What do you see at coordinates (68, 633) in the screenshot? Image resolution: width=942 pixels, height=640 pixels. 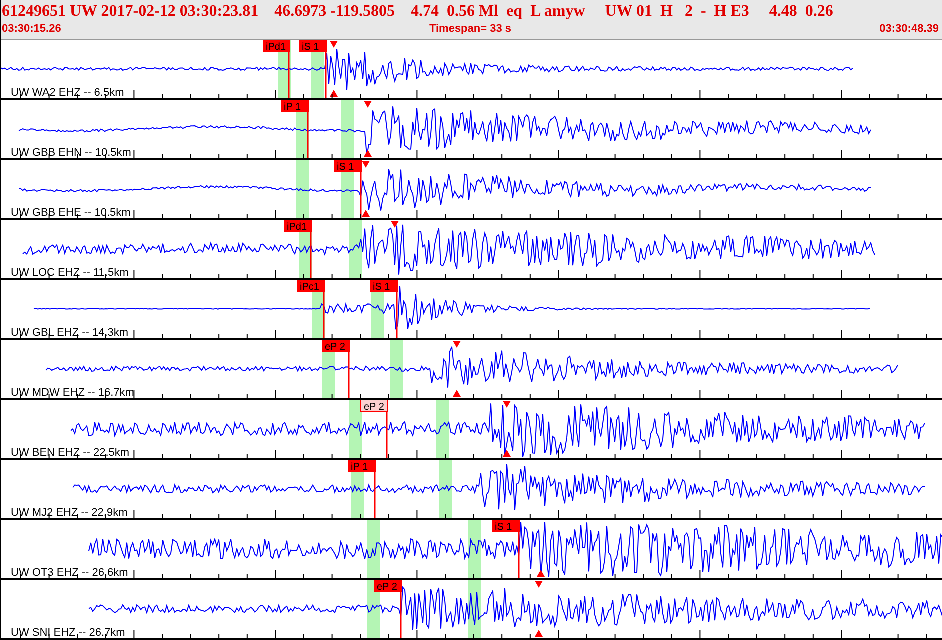 I see `station-label: UW SNI EHZ -- 26.7km` at bounding box center [68, 633].